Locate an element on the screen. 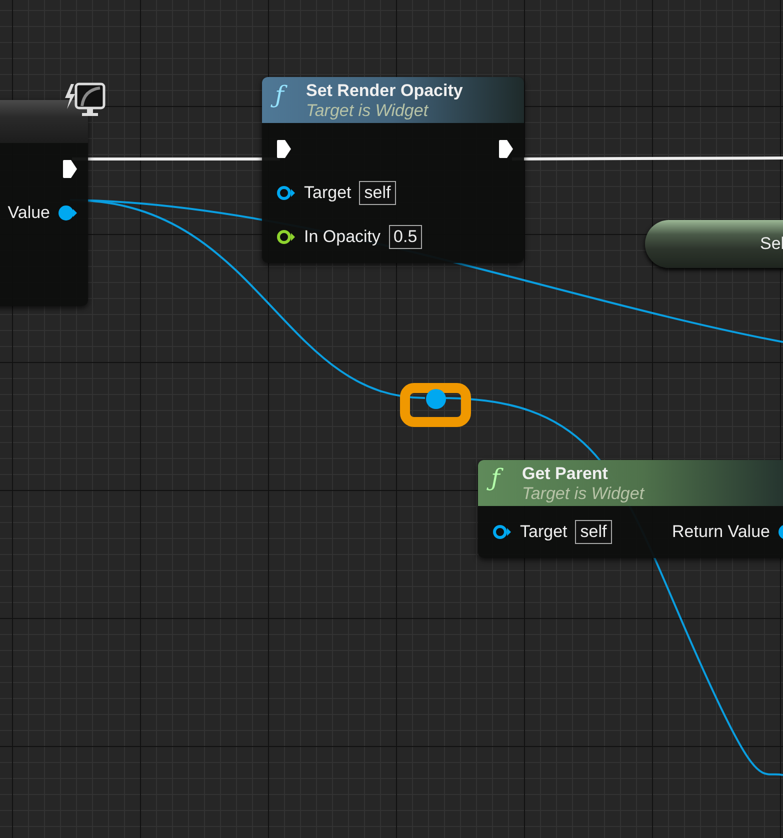 This screenshot has width=783, height=838. event-node: Value is located at coordinates (44, 203).